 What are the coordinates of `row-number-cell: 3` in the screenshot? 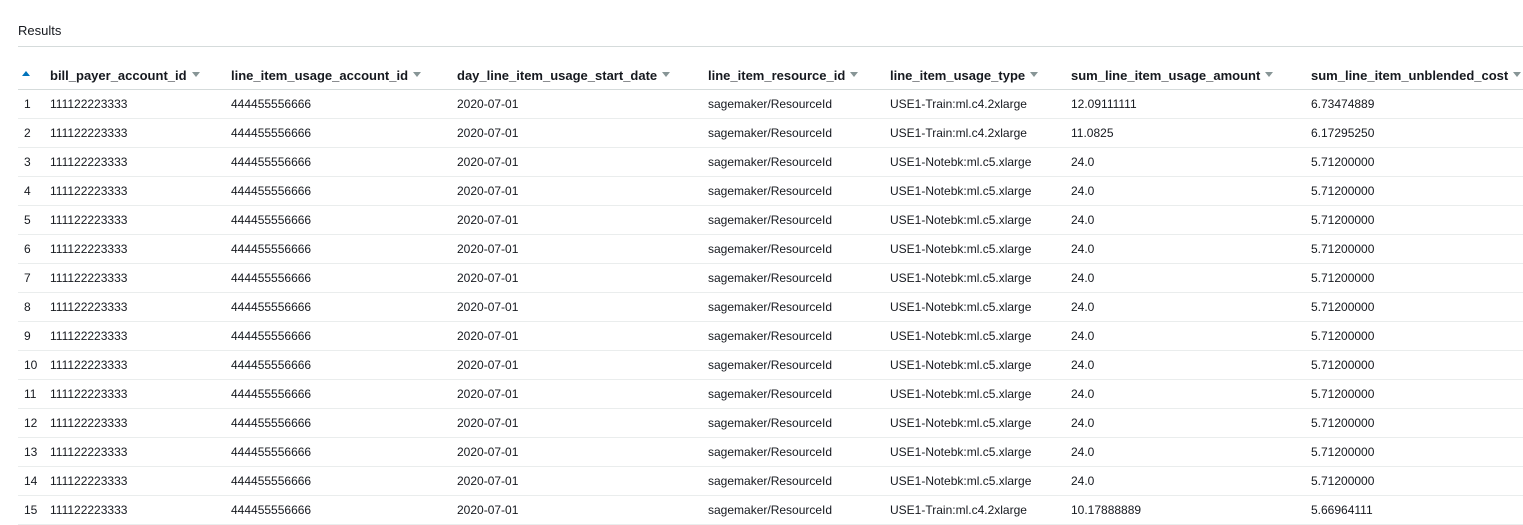 It's located at (34, 162).